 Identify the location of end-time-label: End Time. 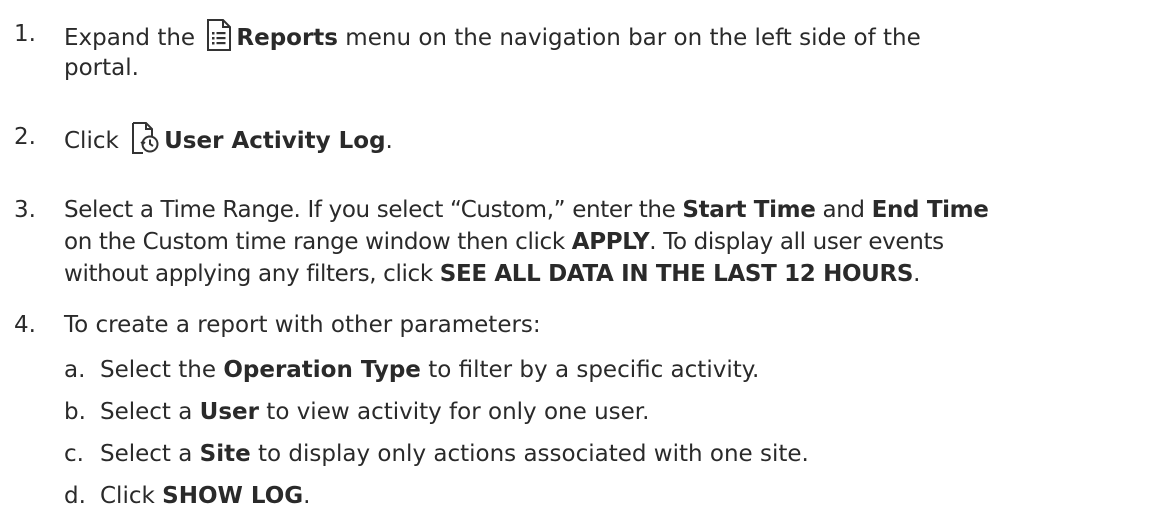
(930, 210).